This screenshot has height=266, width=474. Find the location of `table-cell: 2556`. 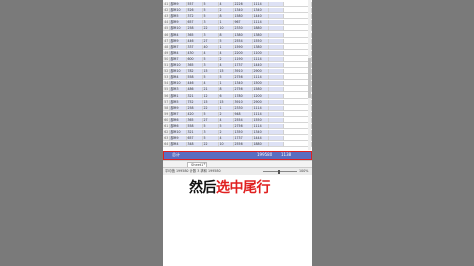

table-cell: 2556 is located at coordinates (243, 145).